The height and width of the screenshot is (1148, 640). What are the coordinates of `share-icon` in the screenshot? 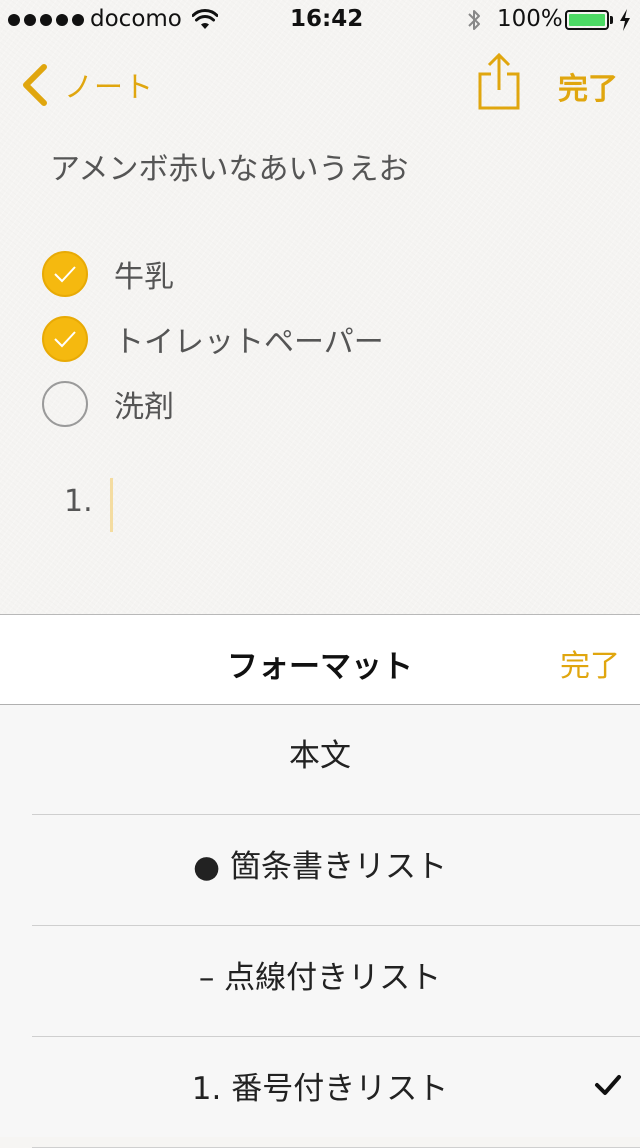 It's located at (499, 82).